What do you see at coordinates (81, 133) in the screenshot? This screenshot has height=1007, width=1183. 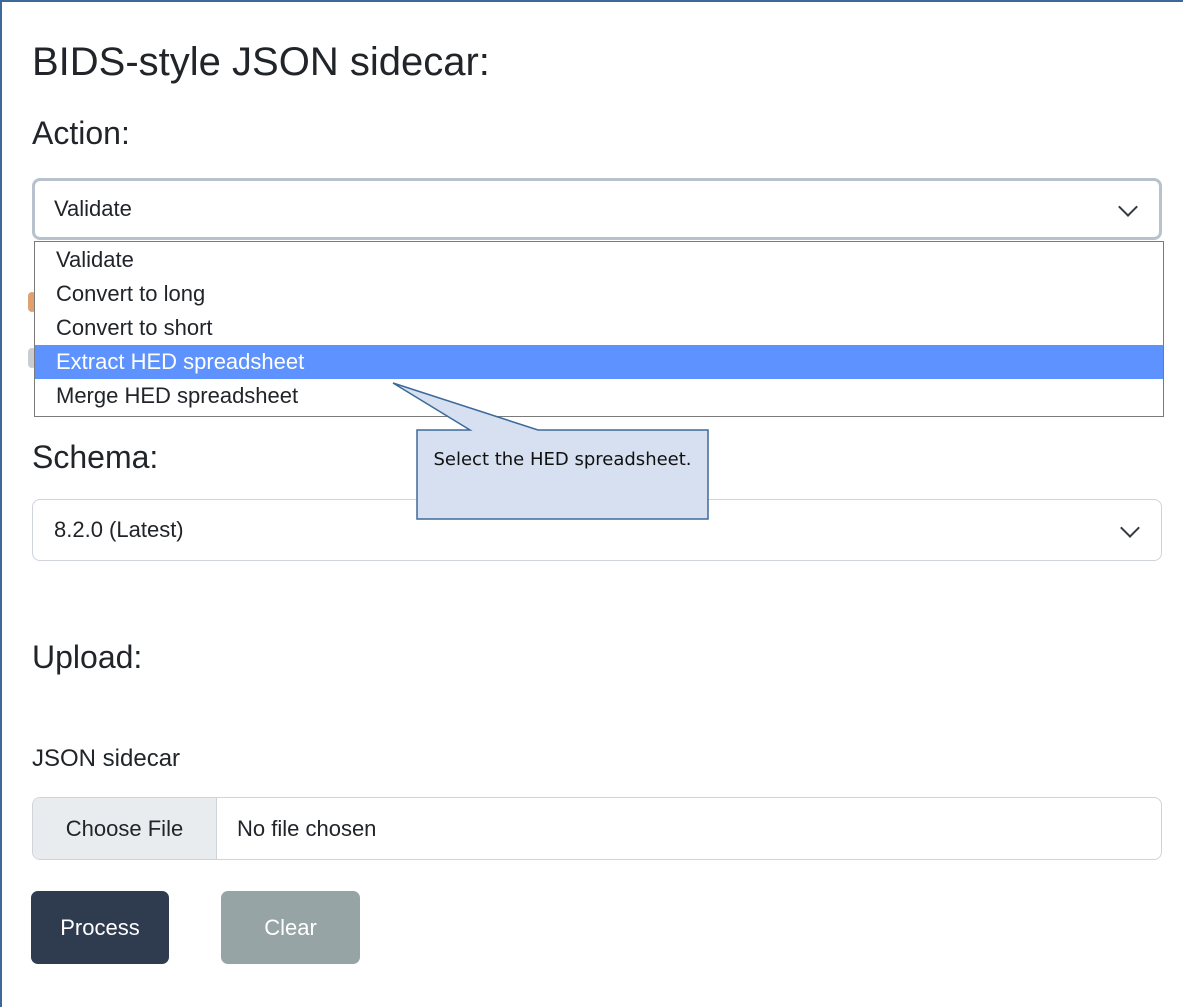 I see `action-label: Action:` at bounding box center [81, 133].